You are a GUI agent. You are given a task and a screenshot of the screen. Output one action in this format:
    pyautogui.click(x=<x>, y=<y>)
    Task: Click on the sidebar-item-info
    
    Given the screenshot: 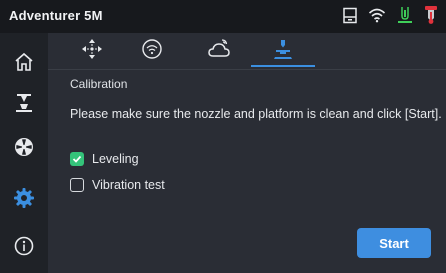 What is the action you would take?
    pyautogui.click(x=24, y=248)
    